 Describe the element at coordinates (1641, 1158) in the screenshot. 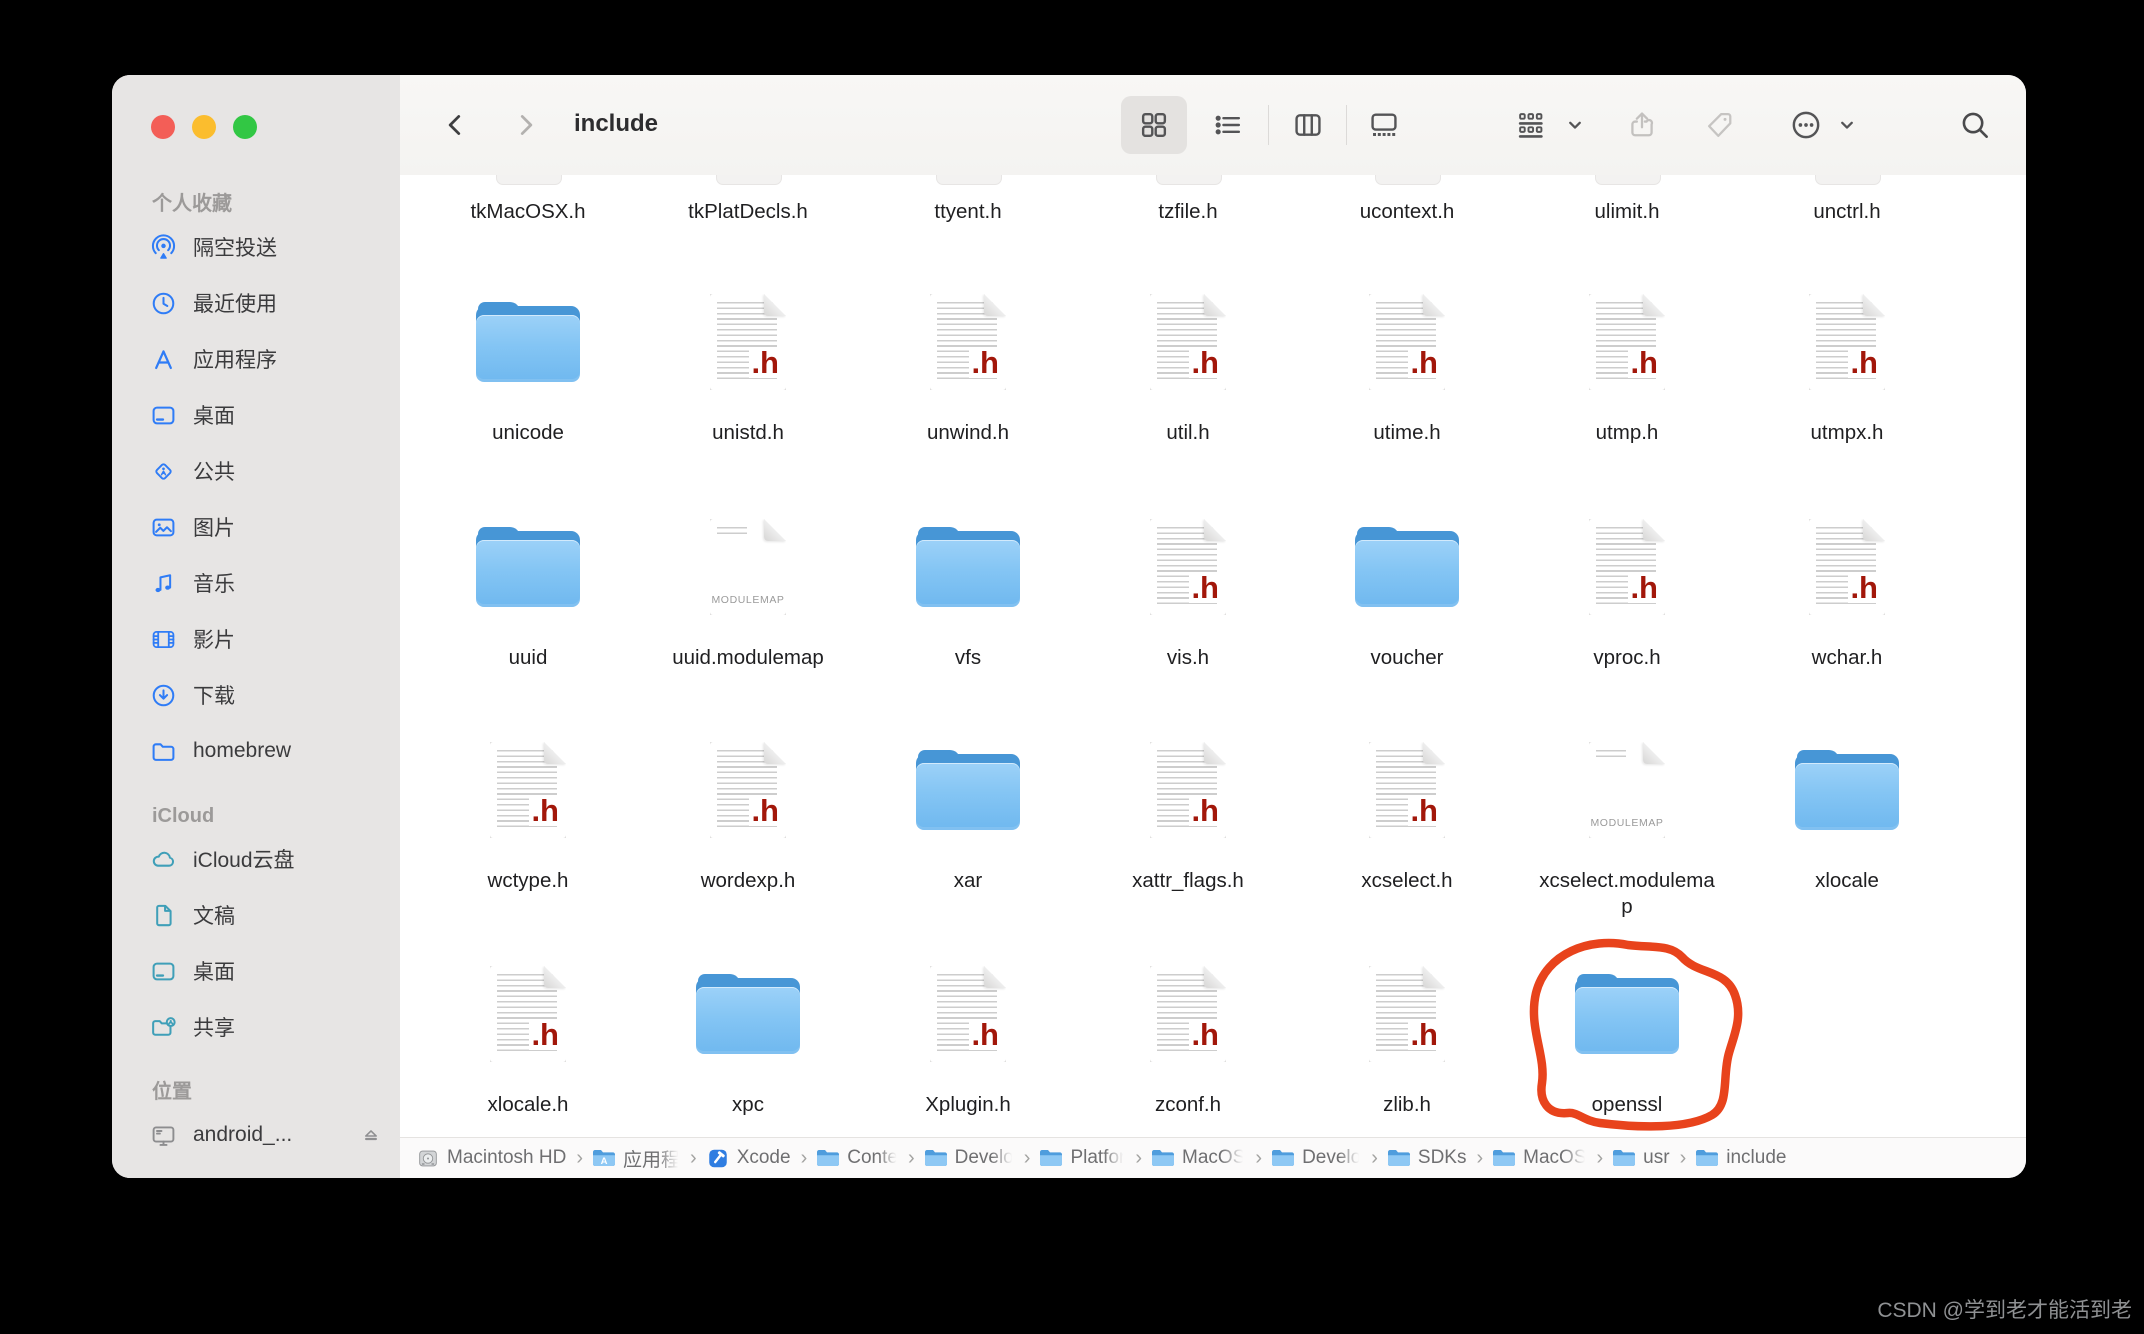

I see `breadcrumb-usr: usr` at that location.